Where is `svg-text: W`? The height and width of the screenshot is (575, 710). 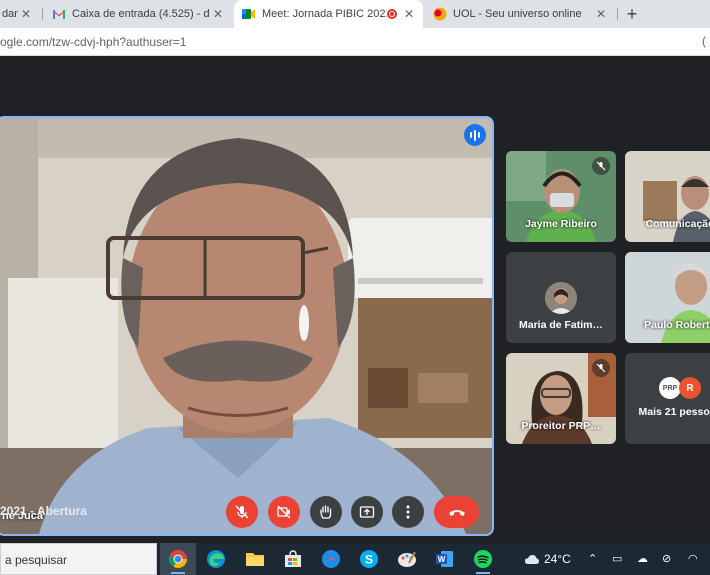 svg-text: W is located at coordinates (442, 559).